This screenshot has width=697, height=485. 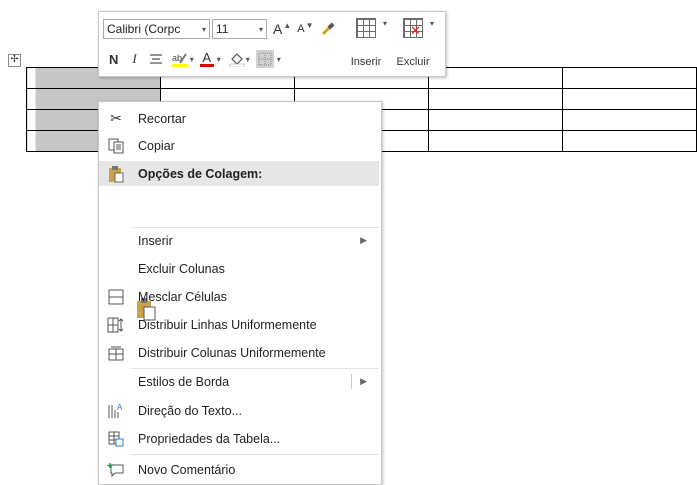 I want to click on split-divider, so click(x=351, y=381).